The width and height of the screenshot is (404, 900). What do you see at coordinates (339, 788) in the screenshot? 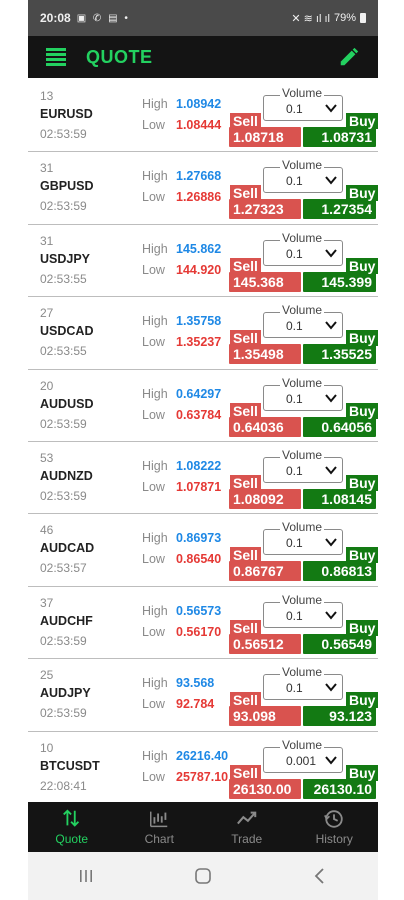
I see `buy-button: 26130.10` at bounding box center [339, 788].